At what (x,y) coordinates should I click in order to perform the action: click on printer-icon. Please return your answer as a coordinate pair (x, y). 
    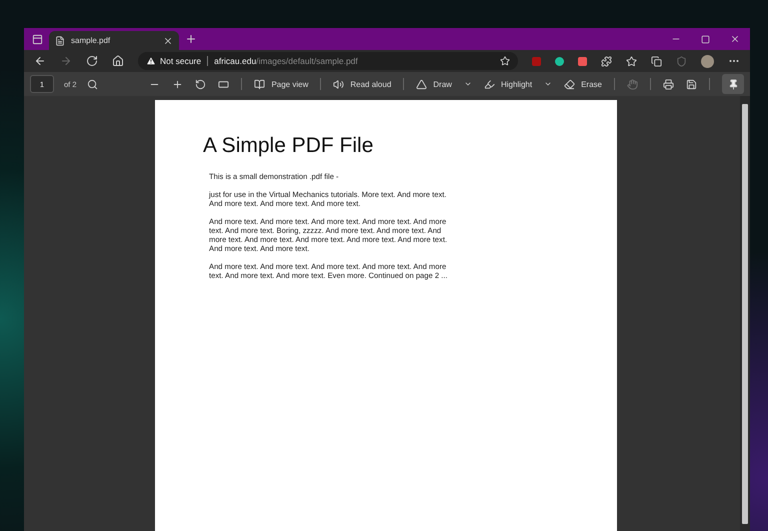
    Looking at the image, I should click on (668, 84).